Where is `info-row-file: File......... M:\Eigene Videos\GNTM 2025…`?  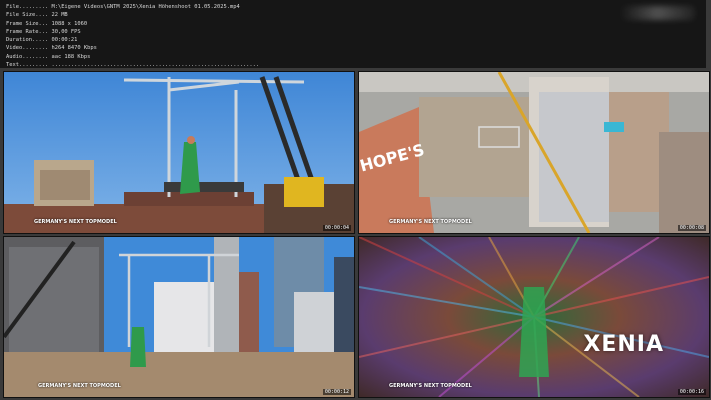 info-row-file: File......... M:\Eigene Videos\GNTM 2025… is located at coordinates (356, 7).